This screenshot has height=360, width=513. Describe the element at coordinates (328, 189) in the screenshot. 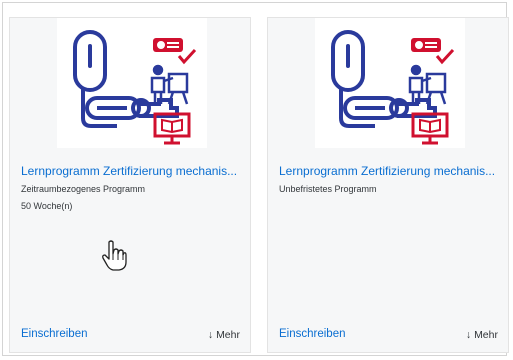

I see `program-type: Unbefristetes Programm` at that location.